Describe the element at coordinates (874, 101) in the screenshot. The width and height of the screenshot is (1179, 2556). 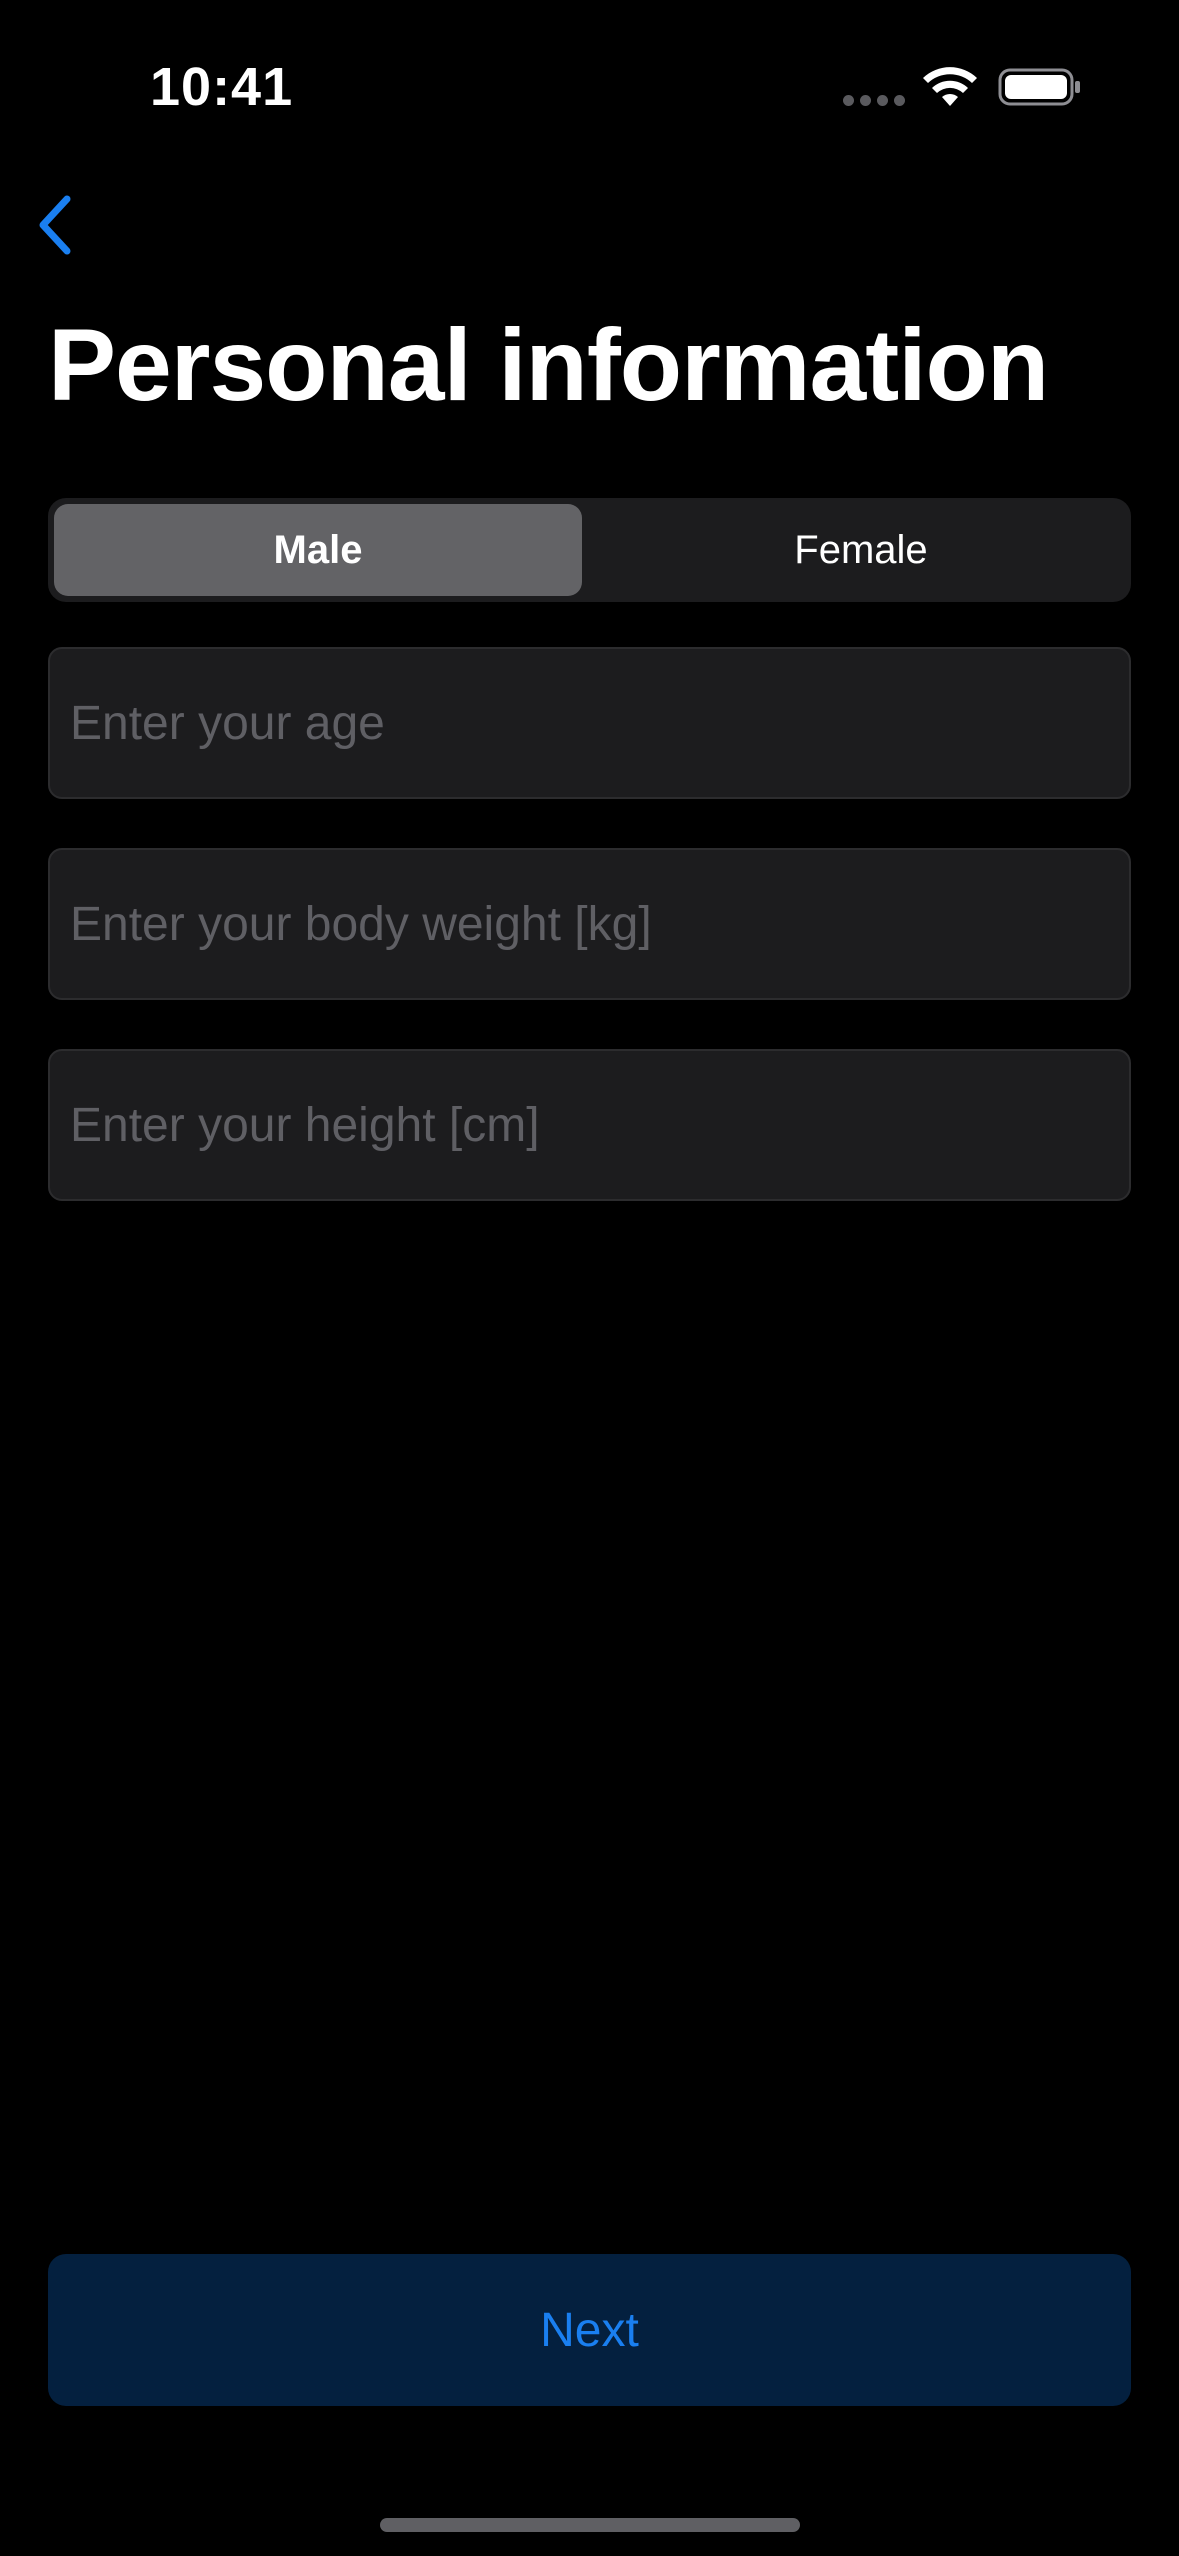
I see `cellular-signal-icon` at that location.